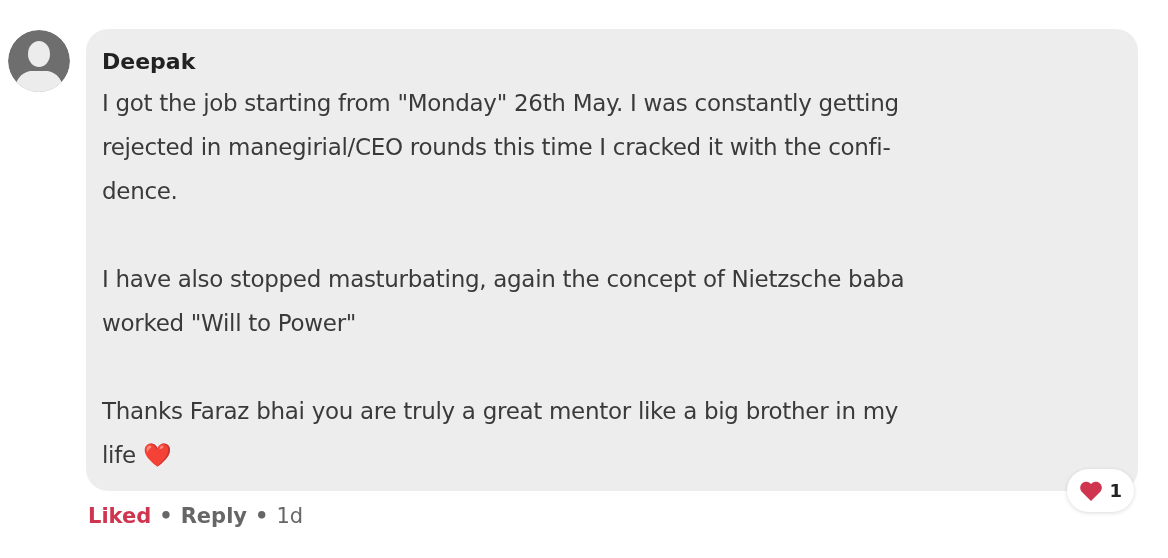 The image size is (1168, 558). What do you see at coordinates (504, 302) in the screenshot?
I see `comment-paragraph: I have also stopped masturbating, again the concept of Nietzsche baba worked "Will to Power"` at bounding box center [504, 302].